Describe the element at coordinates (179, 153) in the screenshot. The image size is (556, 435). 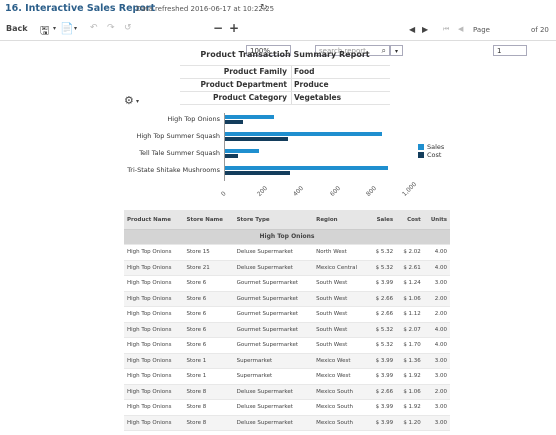
I see `chart-category-label: Tell Tale Summer Squash` at that location.